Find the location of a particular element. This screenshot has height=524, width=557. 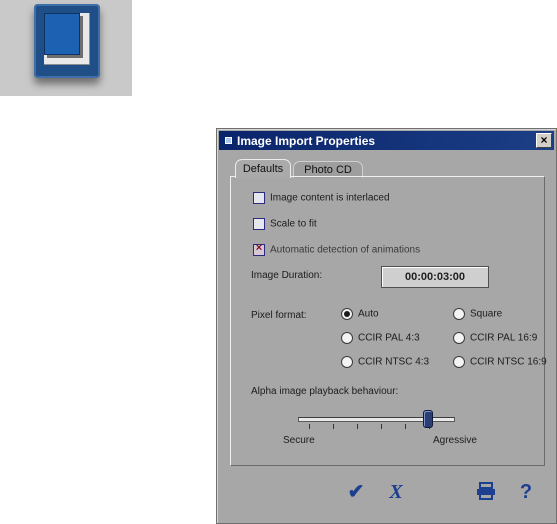

interlaced-option: Image content is interlaced is located at coordinates (373, 198).